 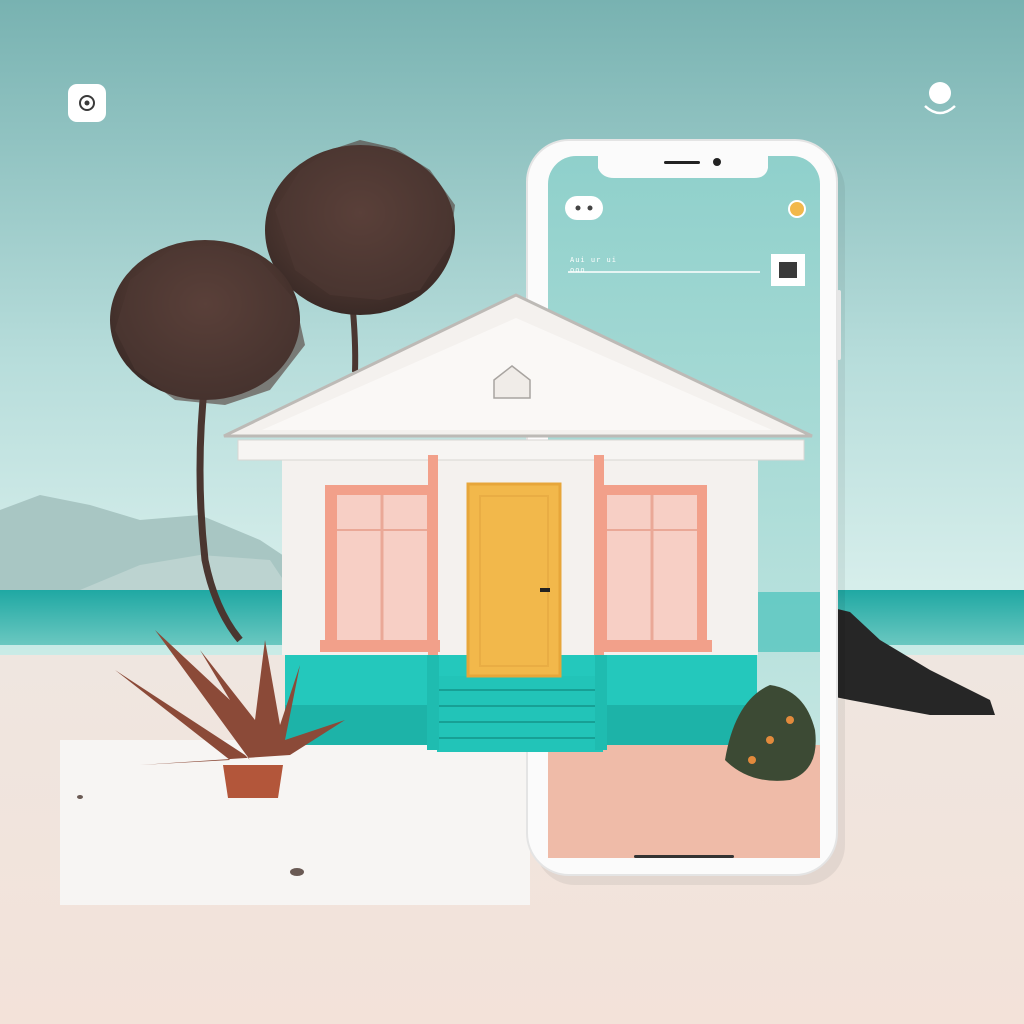 I want to click on white-sand-patch, so click(x=295, y=822).